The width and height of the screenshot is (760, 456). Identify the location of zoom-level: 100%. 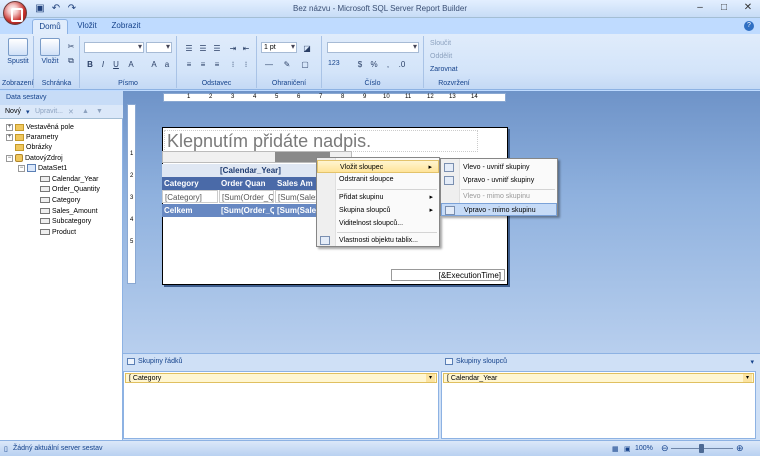
(644, 448).